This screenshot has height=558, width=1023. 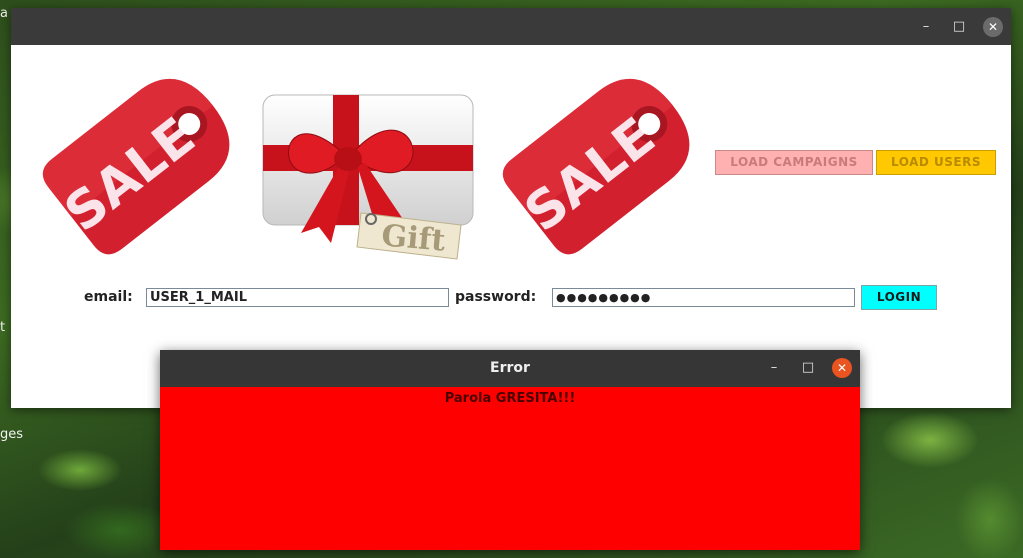 I want to click on main-window-titlebar: – □ ✕, so click(x=511, y=26).